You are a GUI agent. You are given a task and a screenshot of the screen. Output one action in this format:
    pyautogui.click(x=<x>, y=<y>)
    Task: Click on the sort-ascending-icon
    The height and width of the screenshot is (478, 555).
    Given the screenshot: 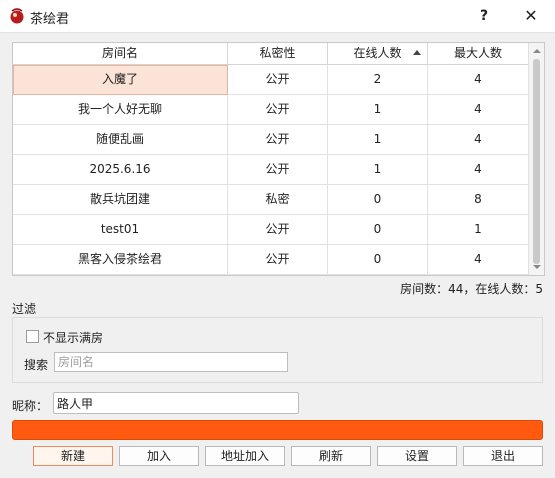 What is the action you would take?
    pyautogui.click(x=417, y=52)
    